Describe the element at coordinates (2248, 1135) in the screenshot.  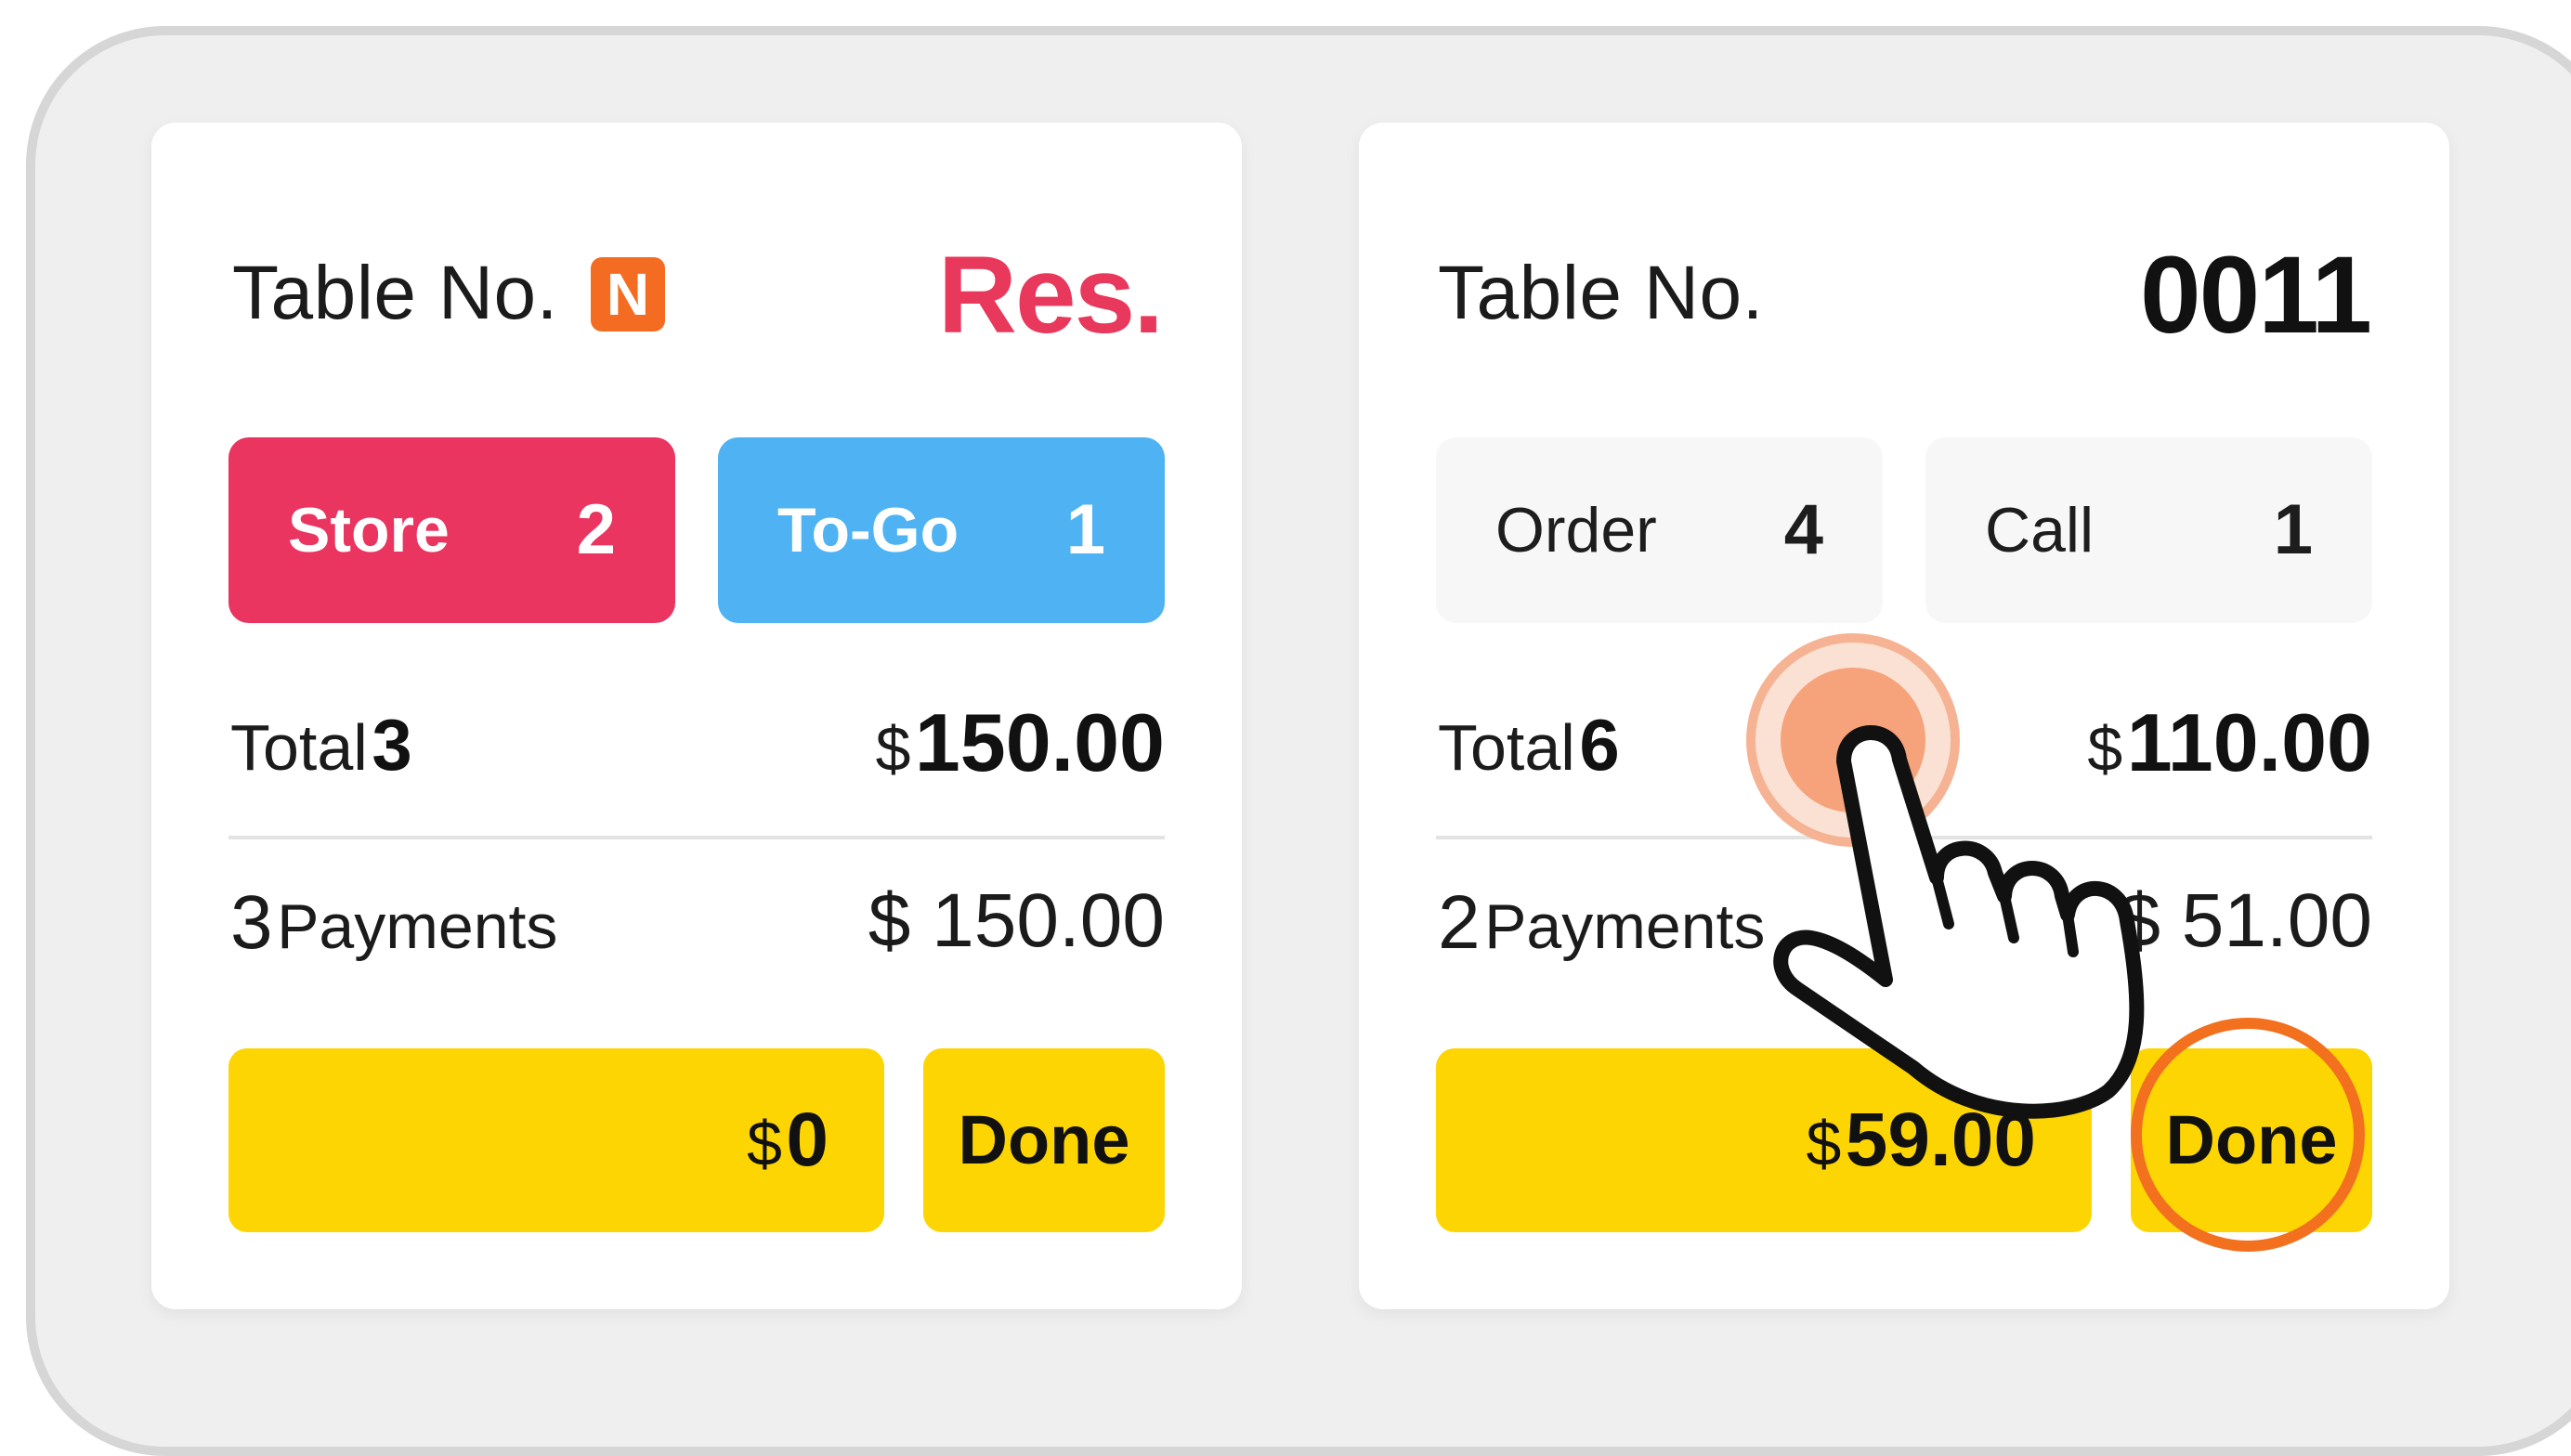
I see `highlight-ring-icon` at that location.